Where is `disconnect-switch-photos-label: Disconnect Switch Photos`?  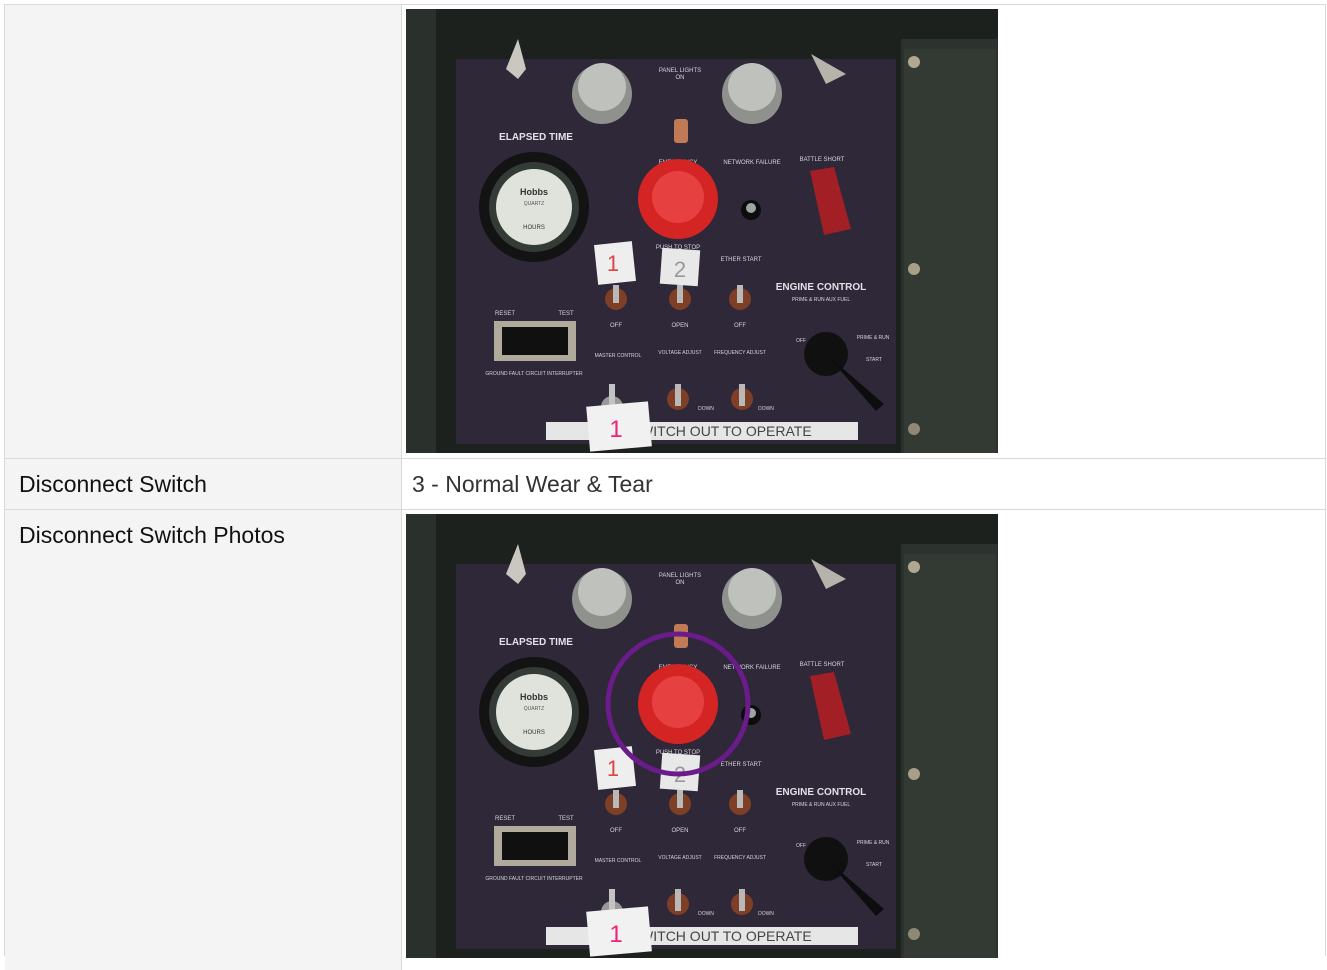
disconnect-switch-photos-label: Disconnect Switch Photos is located at coordinates (203, 740).